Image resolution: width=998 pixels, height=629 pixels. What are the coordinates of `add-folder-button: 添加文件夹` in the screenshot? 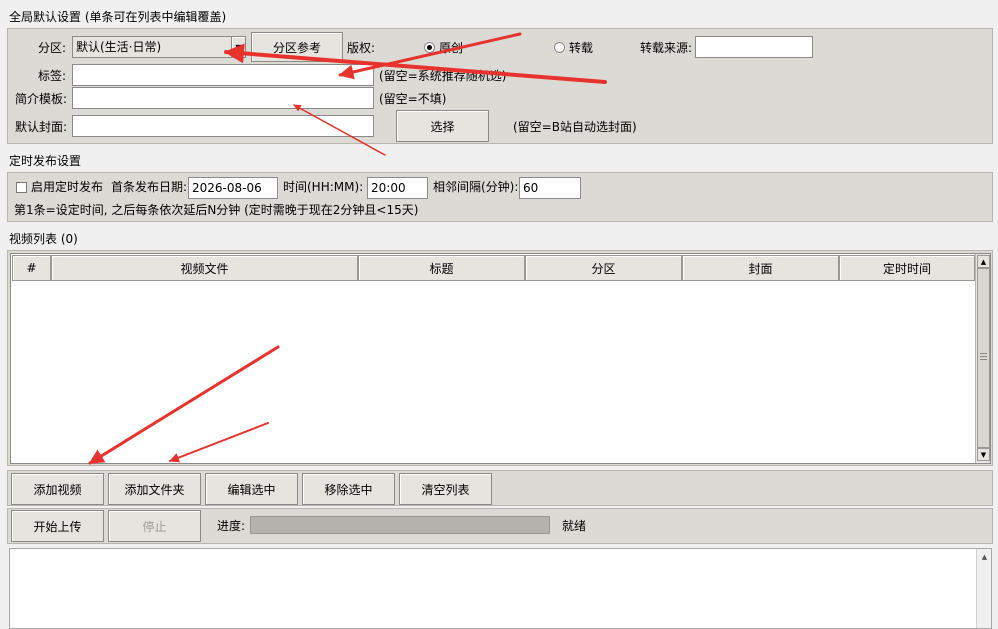 It's located at (154, 489).